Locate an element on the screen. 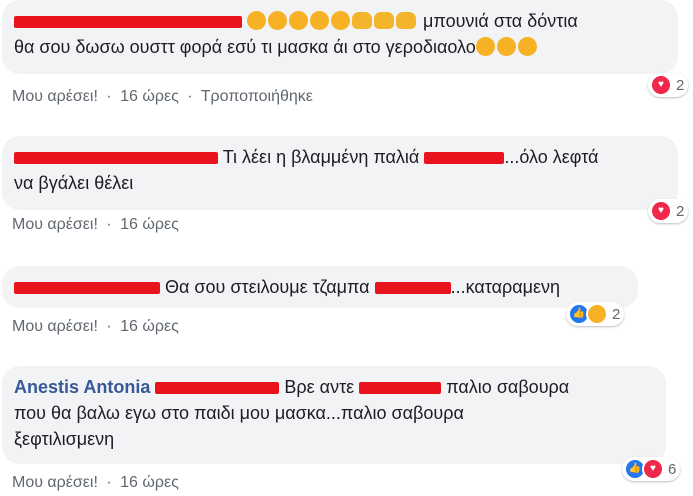 The image size is (693, 496). comment-actions: Μου αρέσει! · 16 ώρες · Τροποποιήθηκε is located at coordinates (164, 97).